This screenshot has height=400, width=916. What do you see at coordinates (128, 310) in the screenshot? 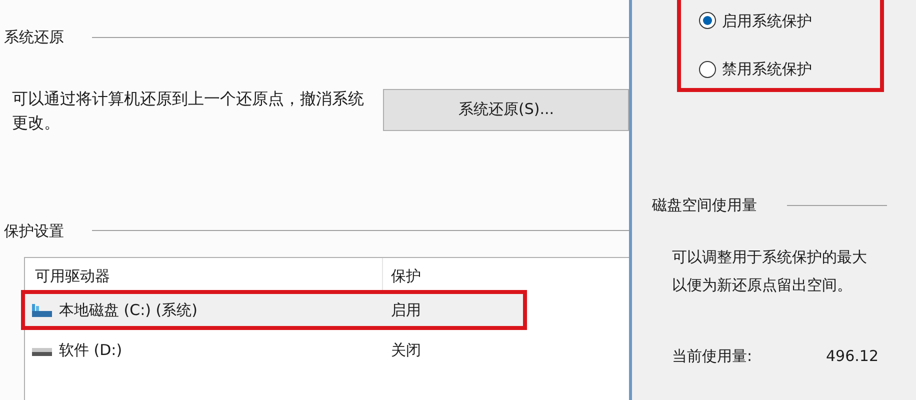
I see `table-cell-text: 本地磁盘 (C:) (系统)` at bounding box center [128, 310].